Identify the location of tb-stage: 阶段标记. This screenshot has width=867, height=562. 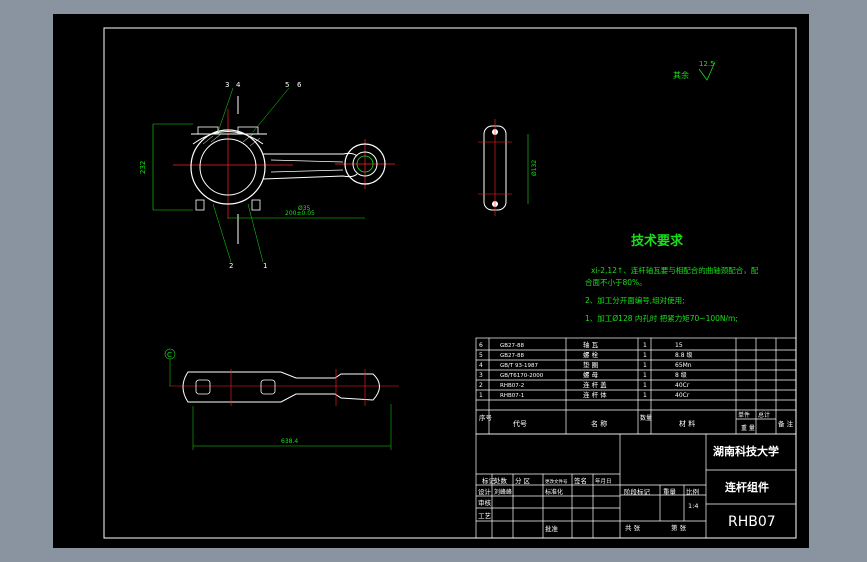
(637, 491).